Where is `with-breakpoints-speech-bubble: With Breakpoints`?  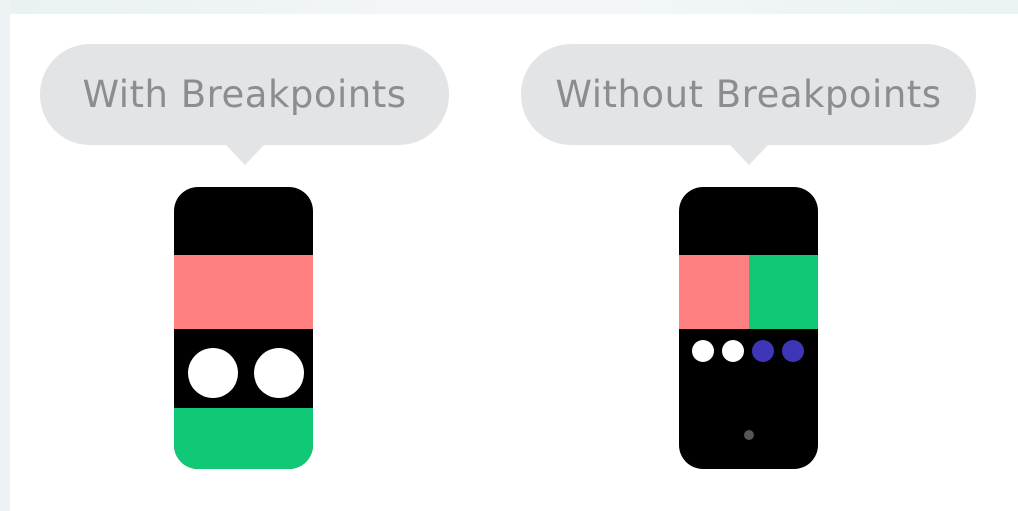 with-breakpoints-speech-bubble: With Breakpoints is located at coordinates (244, 104).